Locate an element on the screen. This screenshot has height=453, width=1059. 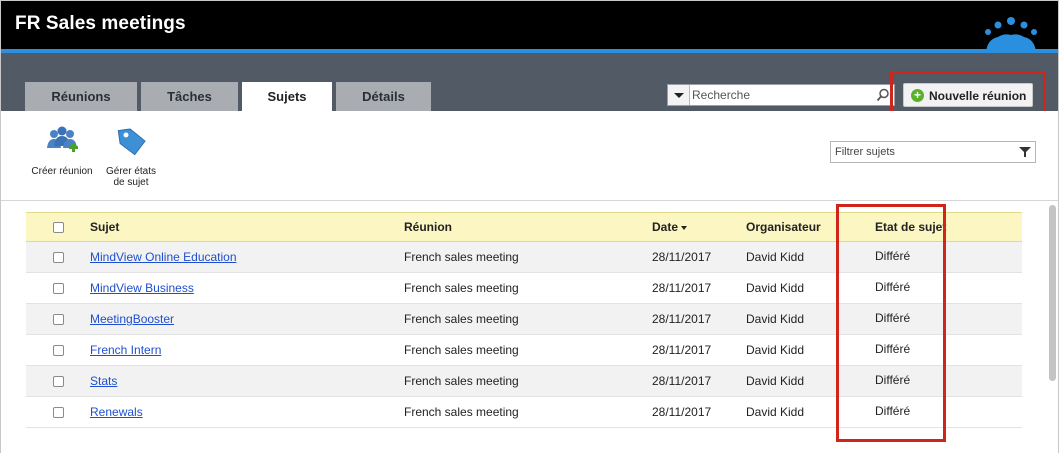
select-all-cell is located at coordinates (58, 227).